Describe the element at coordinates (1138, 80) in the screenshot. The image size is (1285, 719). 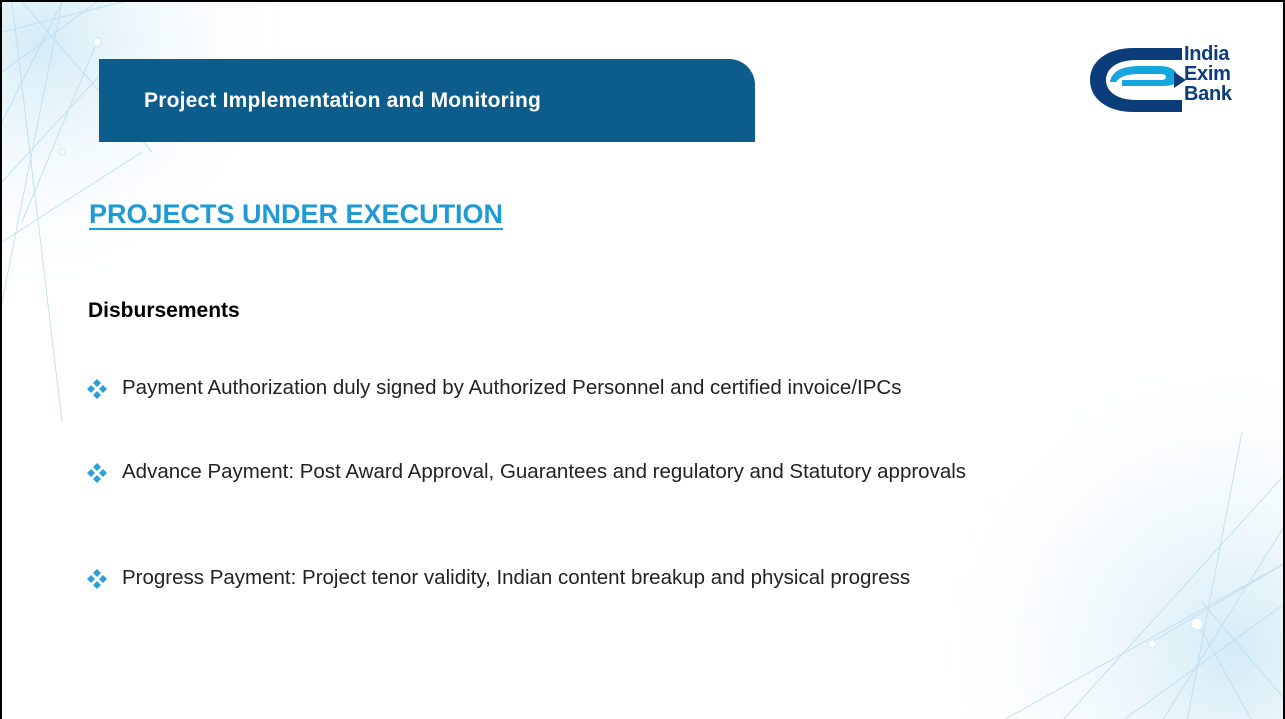
I see `exim-logo-mark-icon` at that location.